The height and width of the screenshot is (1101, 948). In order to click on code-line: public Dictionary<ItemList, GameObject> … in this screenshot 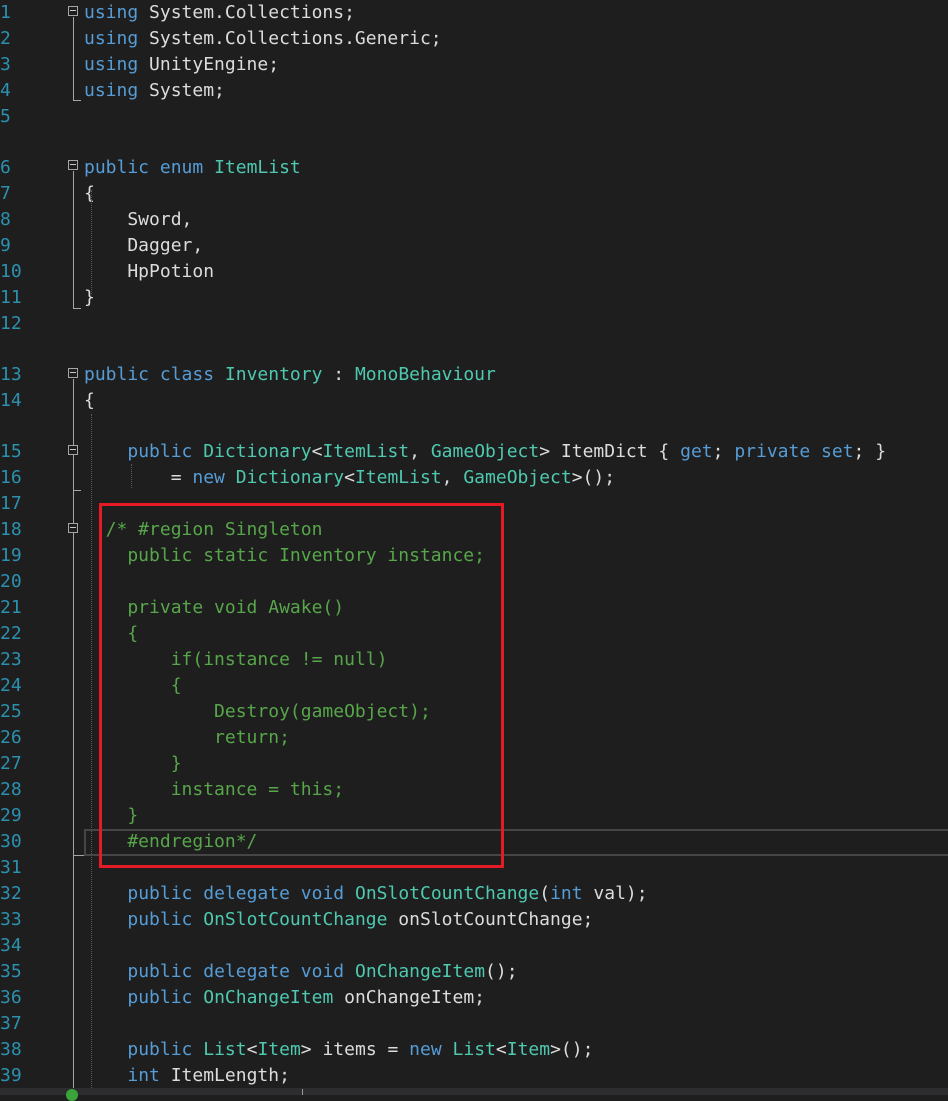, I will do `click(485, 452)`.